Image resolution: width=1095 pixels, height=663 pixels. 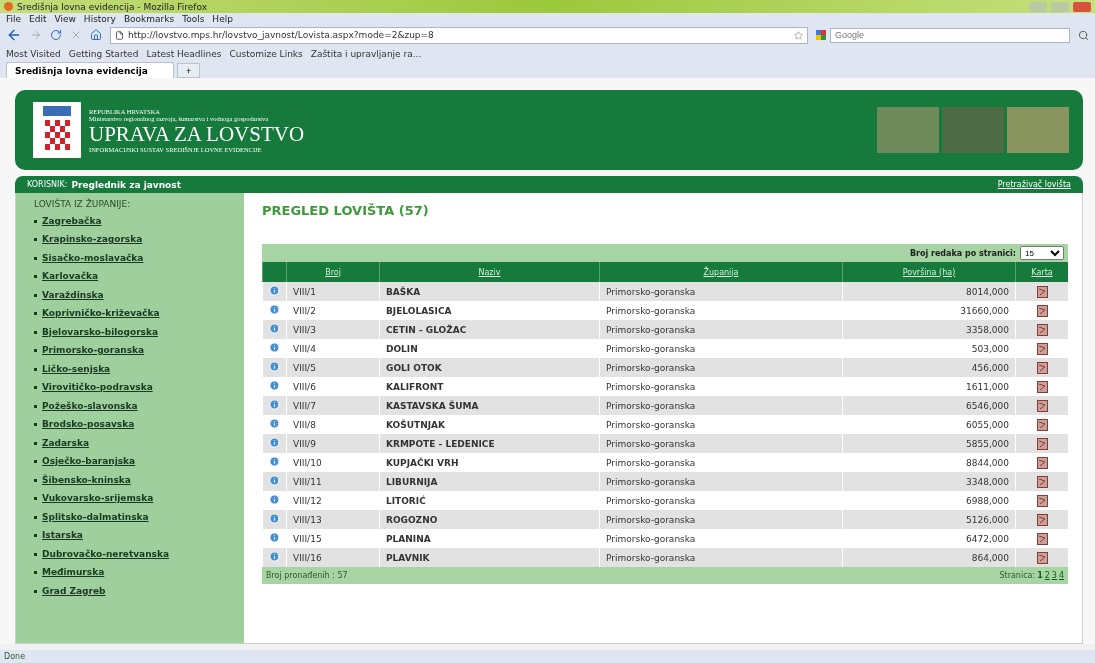 I want to click on column-header: Karta, so click(x=1041, y=272).